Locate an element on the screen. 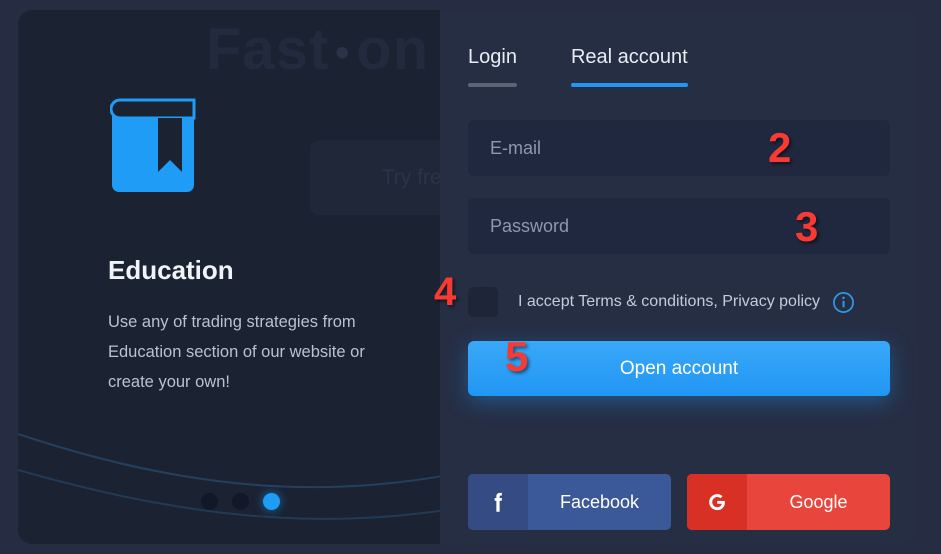  terms-checkbox is located at coordinates (483, 302).